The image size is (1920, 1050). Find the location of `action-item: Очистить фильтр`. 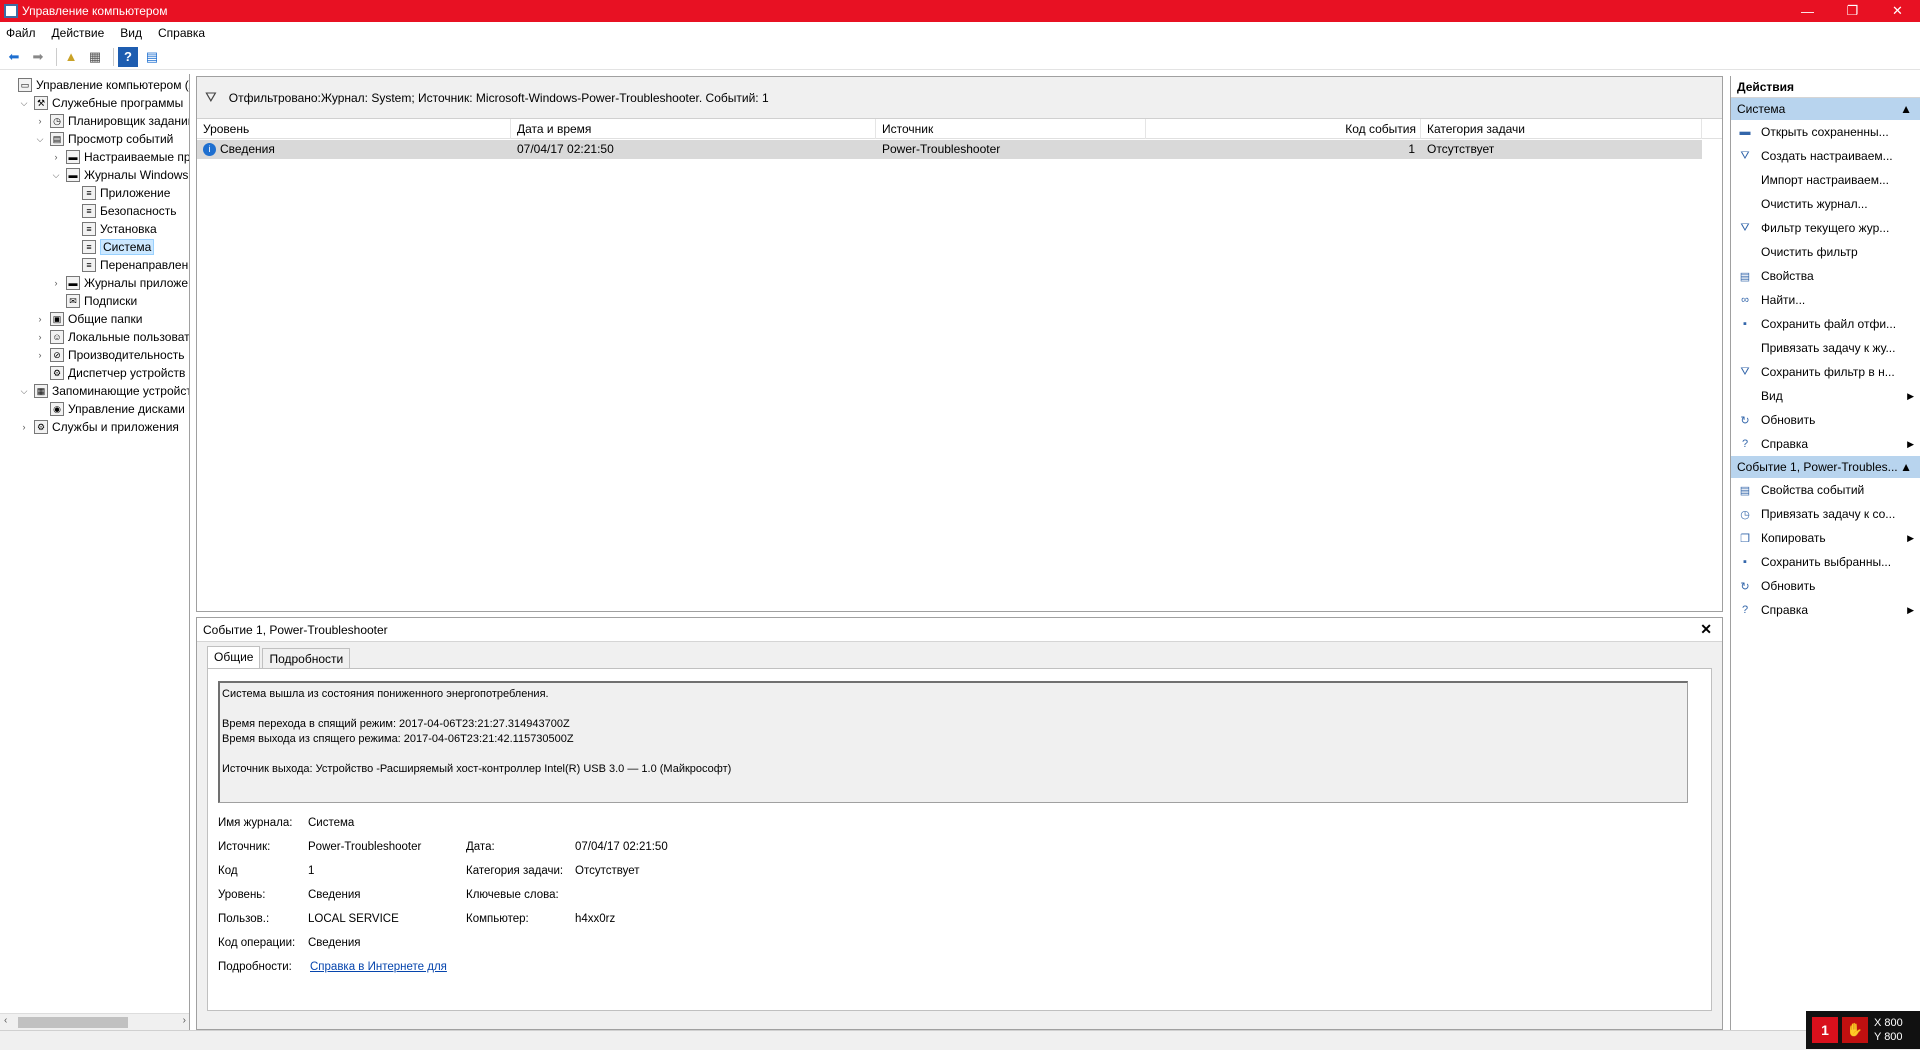

action-item: Очистить фильтр is located at coordinates (1825, 252).